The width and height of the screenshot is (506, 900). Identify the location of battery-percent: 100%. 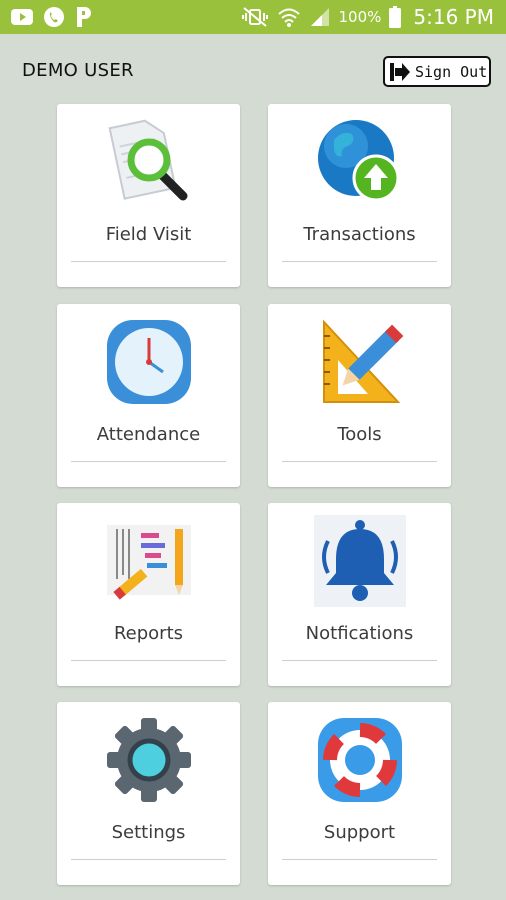
(360, 17).